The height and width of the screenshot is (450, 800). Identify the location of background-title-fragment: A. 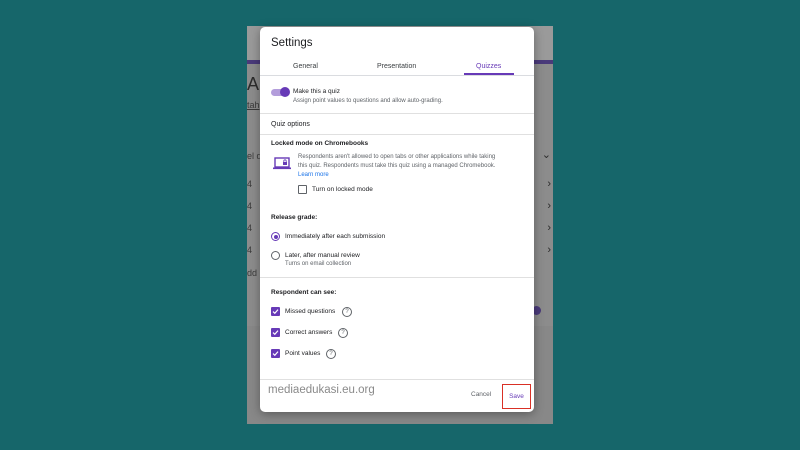
(253, 84).